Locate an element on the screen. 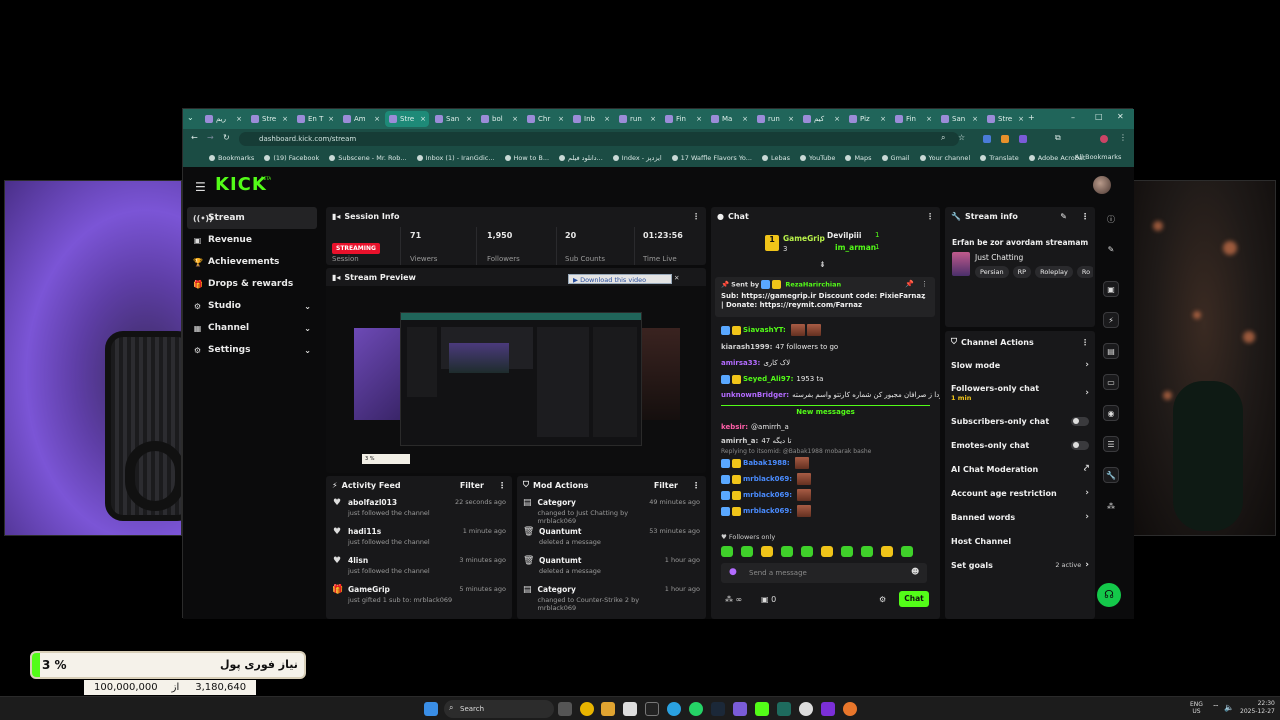  gift-counter: ▣ 0 is located at coordinates (768, 599).